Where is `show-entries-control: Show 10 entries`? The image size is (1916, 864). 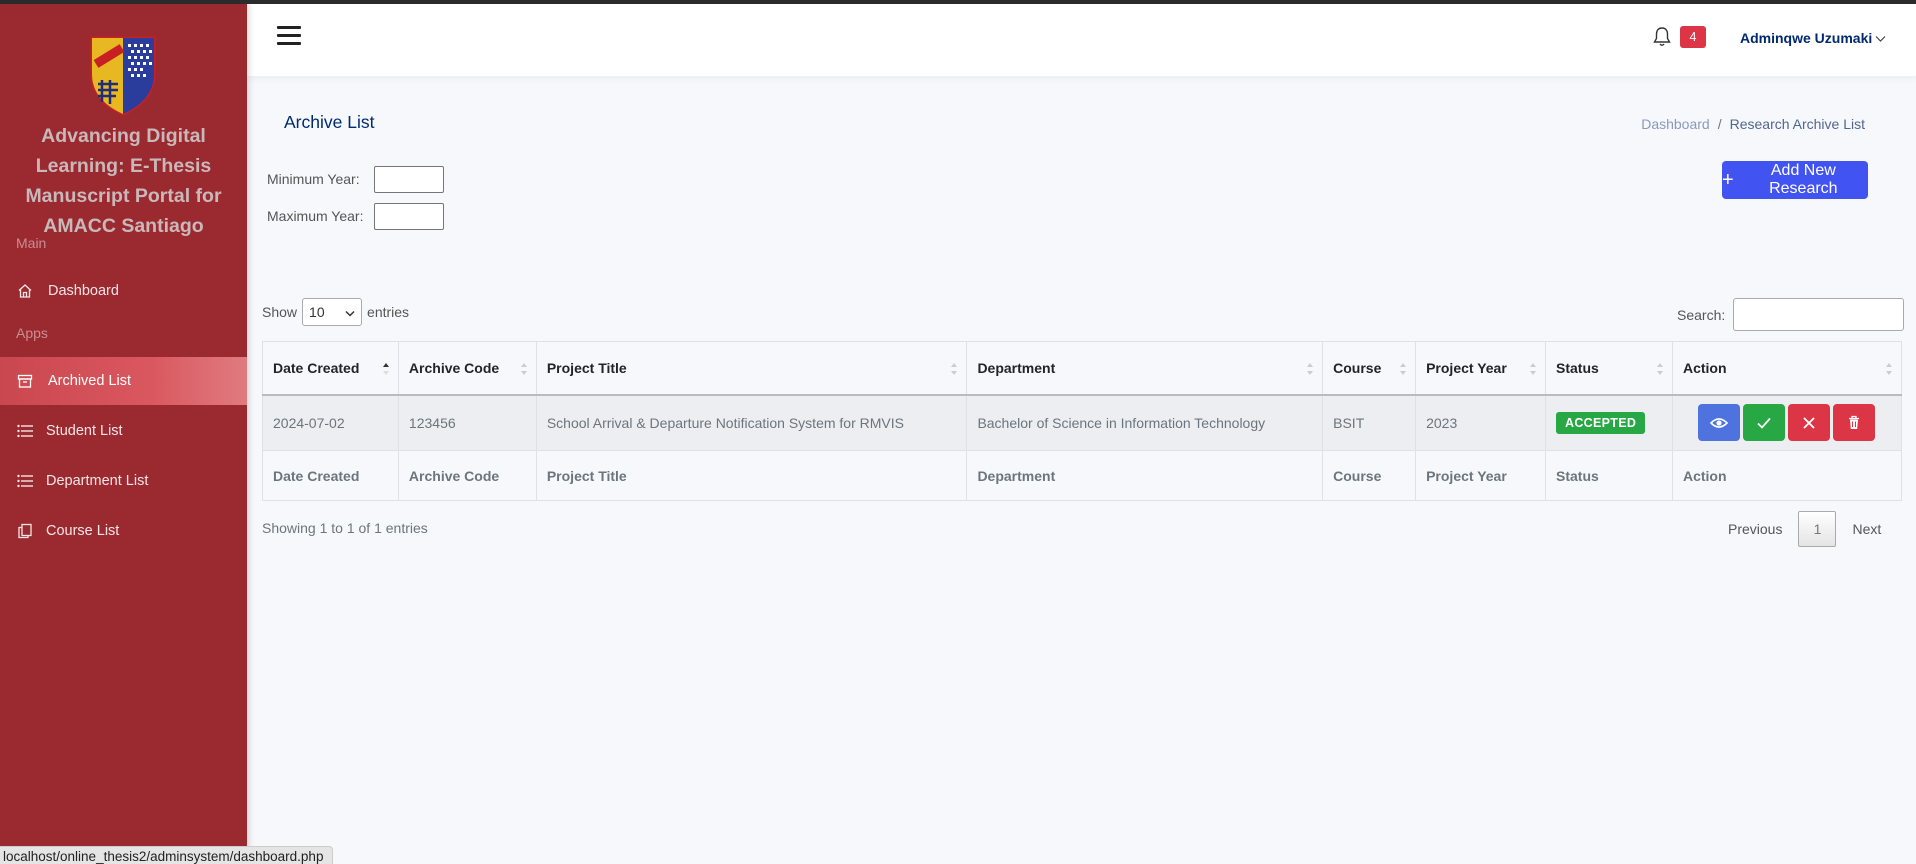
show-entries-control: Show 10 entries is located at coordinates (335, 312).